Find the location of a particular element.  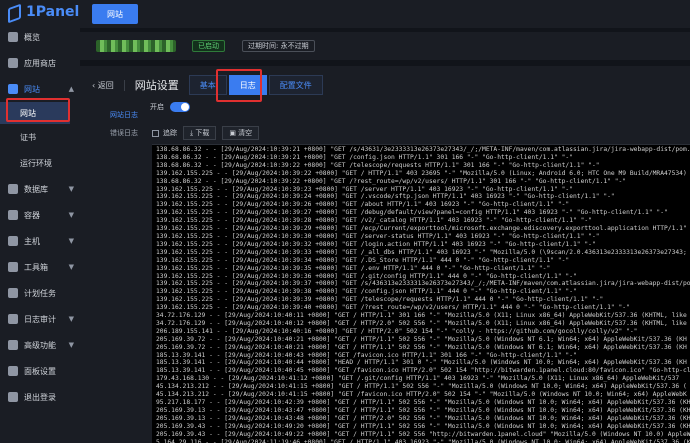

checkbox-icon is located at coordinates (155, 133).